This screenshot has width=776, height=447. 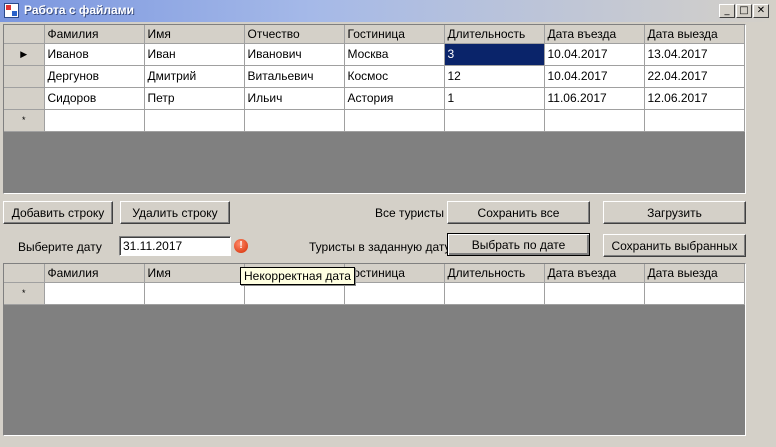 What do you see at coordinates (694, 98) in the screenshot?
I see `cell: 12.06.2017` at bounding box center [694, 98].